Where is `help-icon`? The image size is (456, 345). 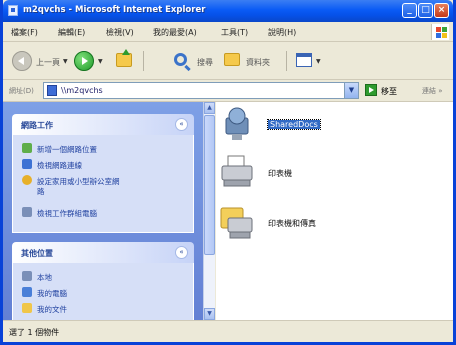 help-icon is located at coordinates (27, 180).